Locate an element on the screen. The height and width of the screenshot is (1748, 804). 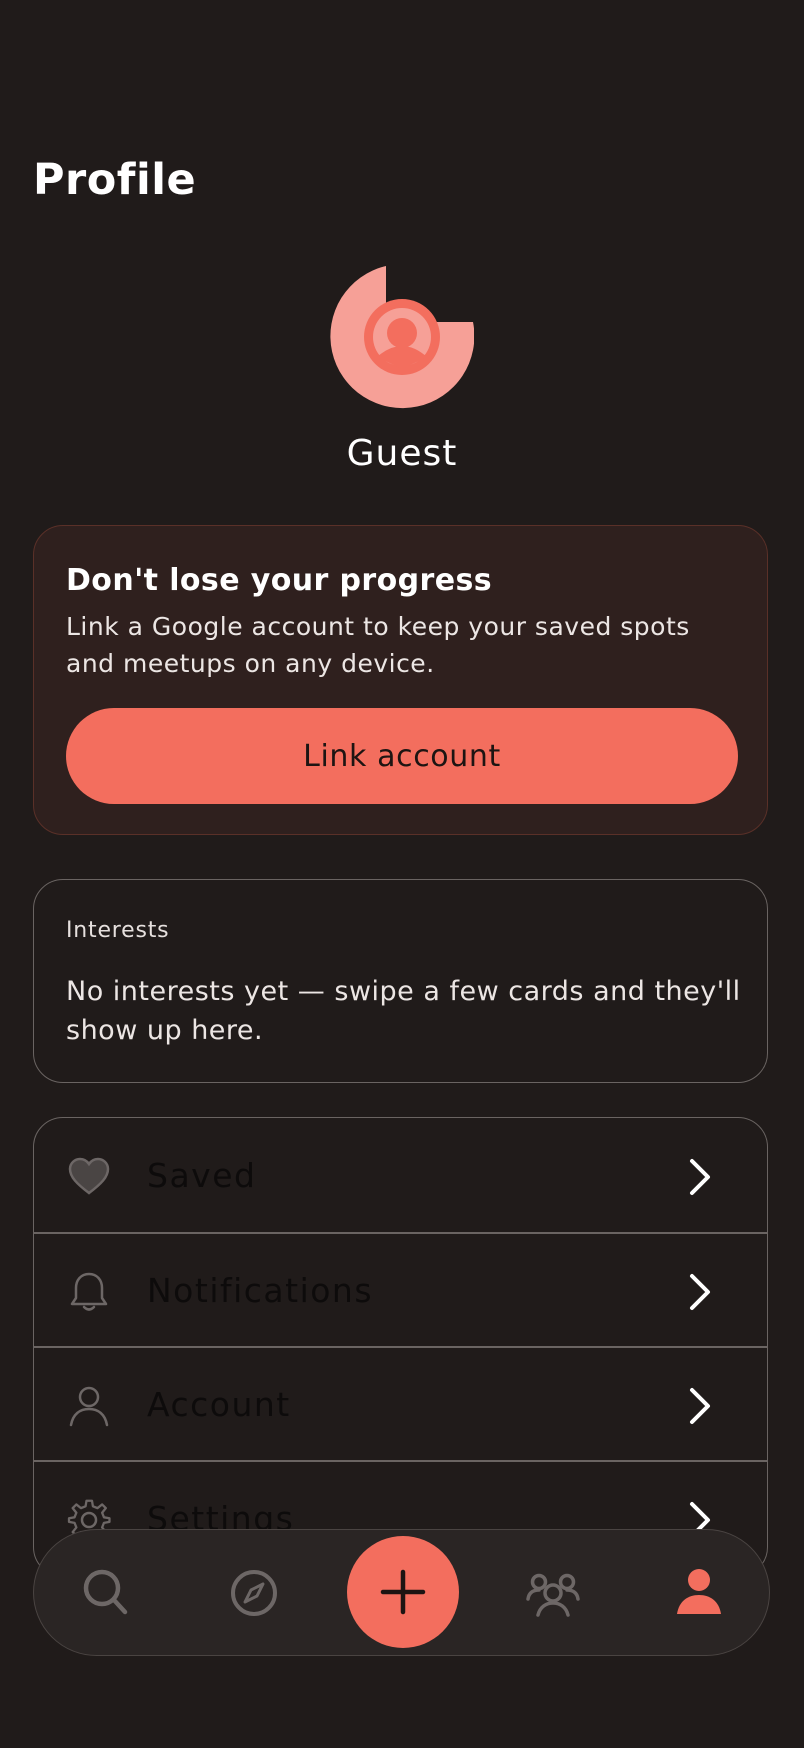
page-title: Profile is located at coordinates (115, 180).